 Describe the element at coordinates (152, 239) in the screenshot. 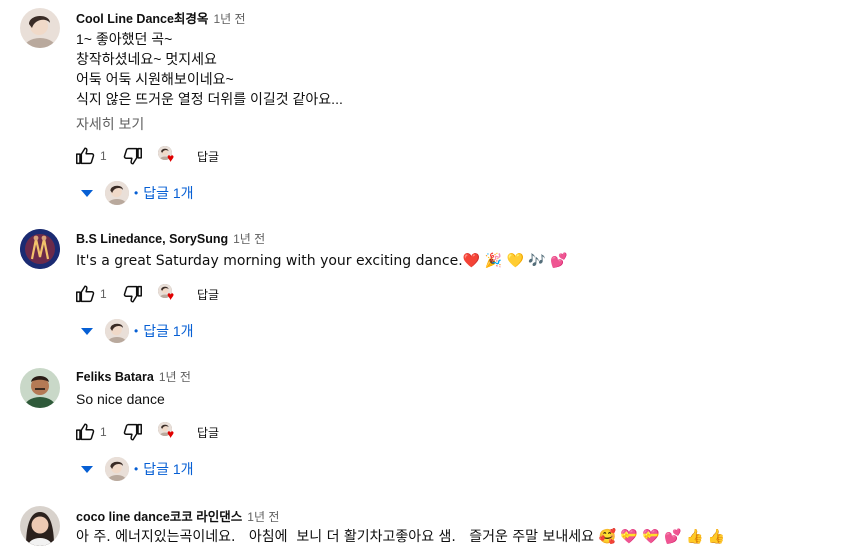

I see `author-name: B.S Linedance, SorySung` at that location.